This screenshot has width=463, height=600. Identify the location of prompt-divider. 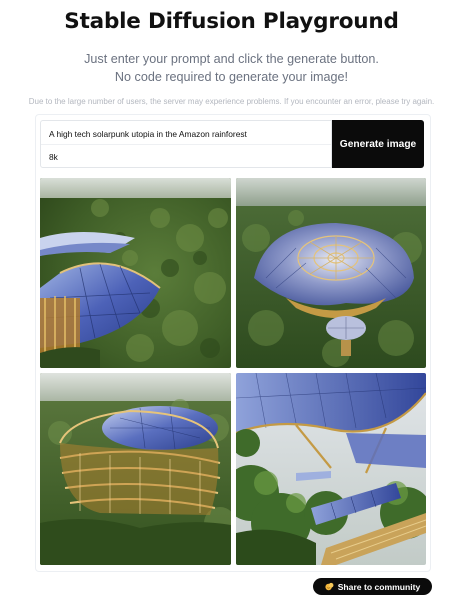
(186, 144).